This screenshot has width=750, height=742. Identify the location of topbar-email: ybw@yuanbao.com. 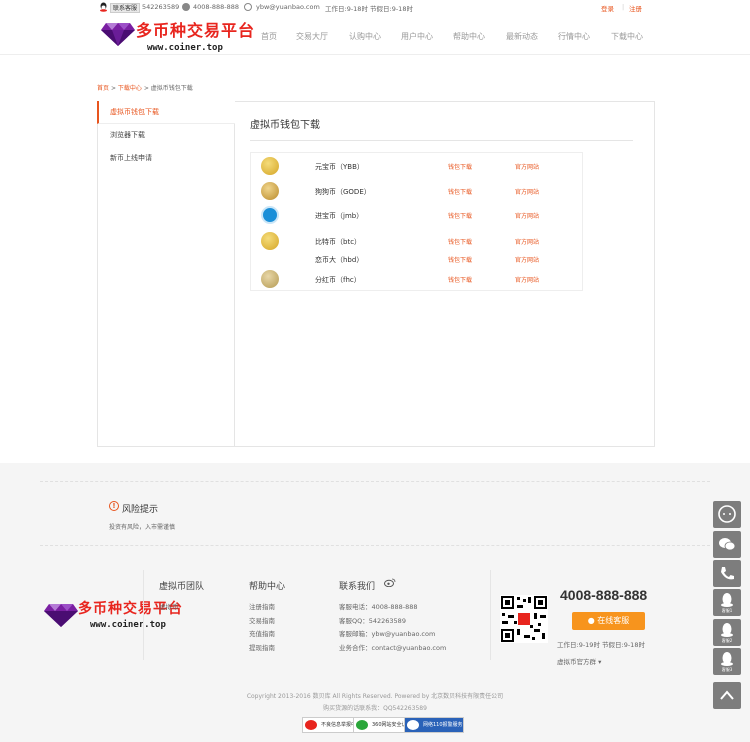
(288, 7).